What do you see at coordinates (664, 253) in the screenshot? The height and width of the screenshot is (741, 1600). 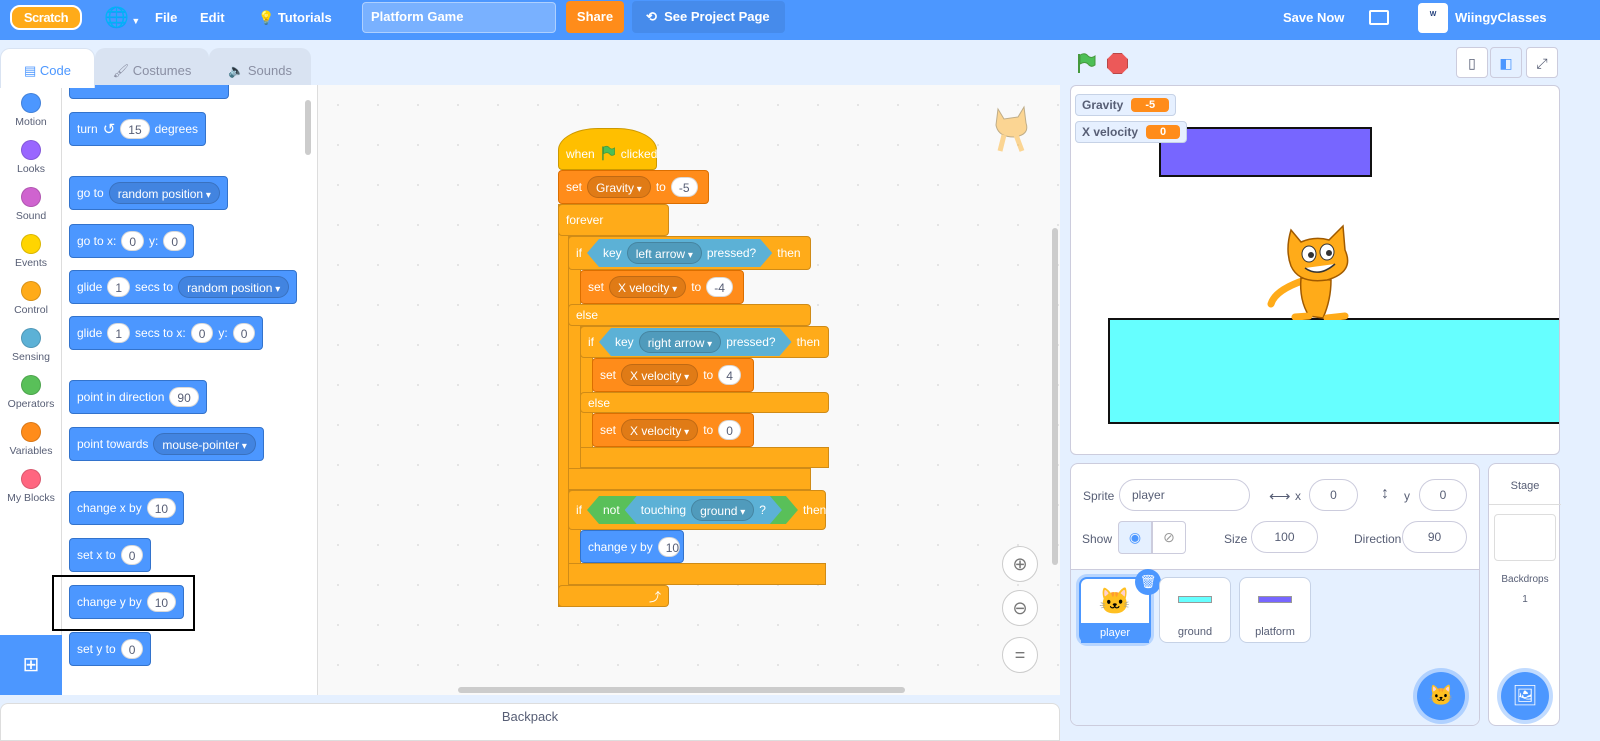 I see `dropdown-menu: left arrow` at bounding box center [664, 253].